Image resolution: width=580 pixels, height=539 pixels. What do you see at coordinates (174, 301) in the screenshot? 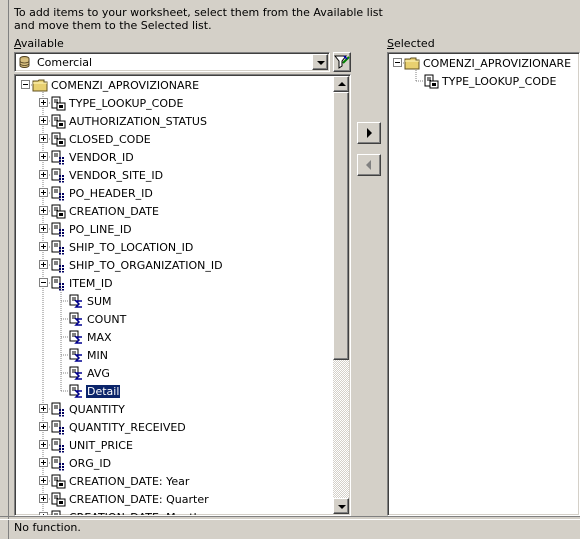
I see `tree-node: SUM` at bounding box center [174, 301].